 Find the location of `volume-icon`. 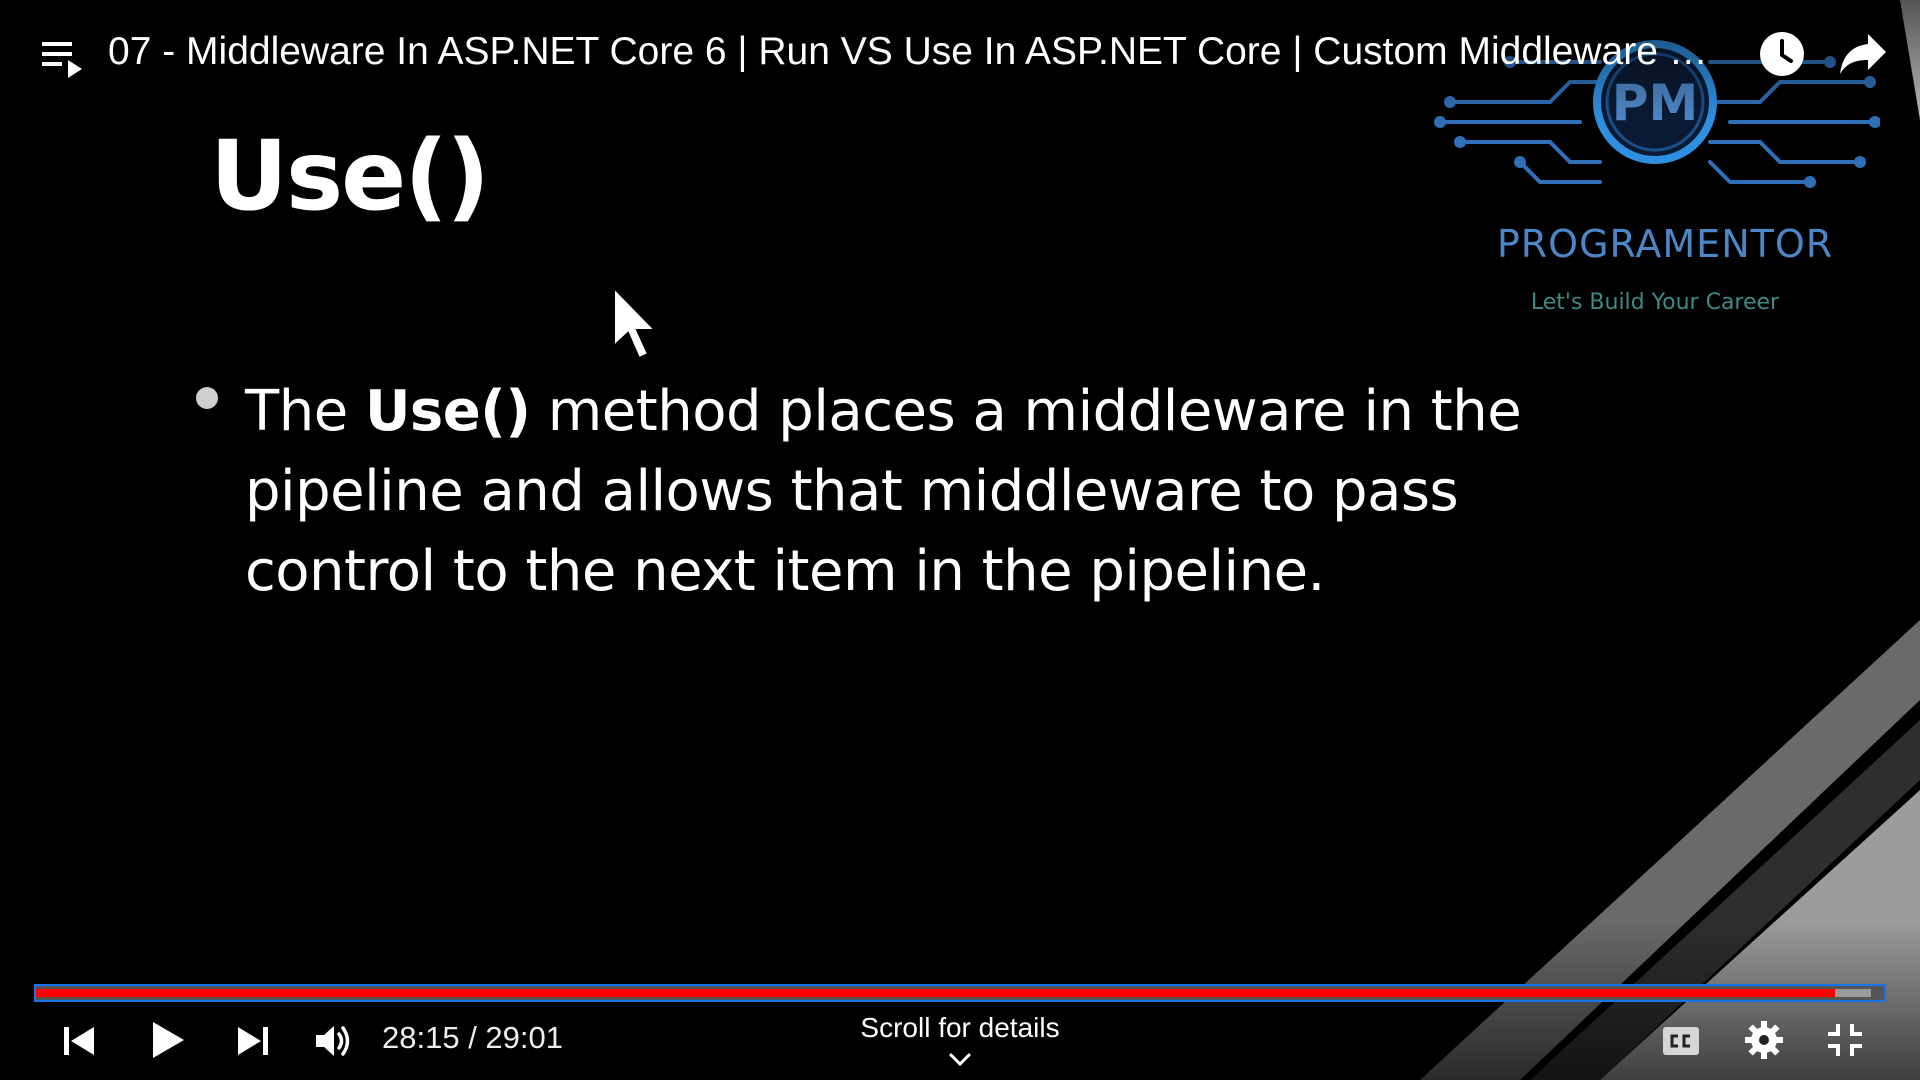

volume-icon is located at coordinates (334, 1041).